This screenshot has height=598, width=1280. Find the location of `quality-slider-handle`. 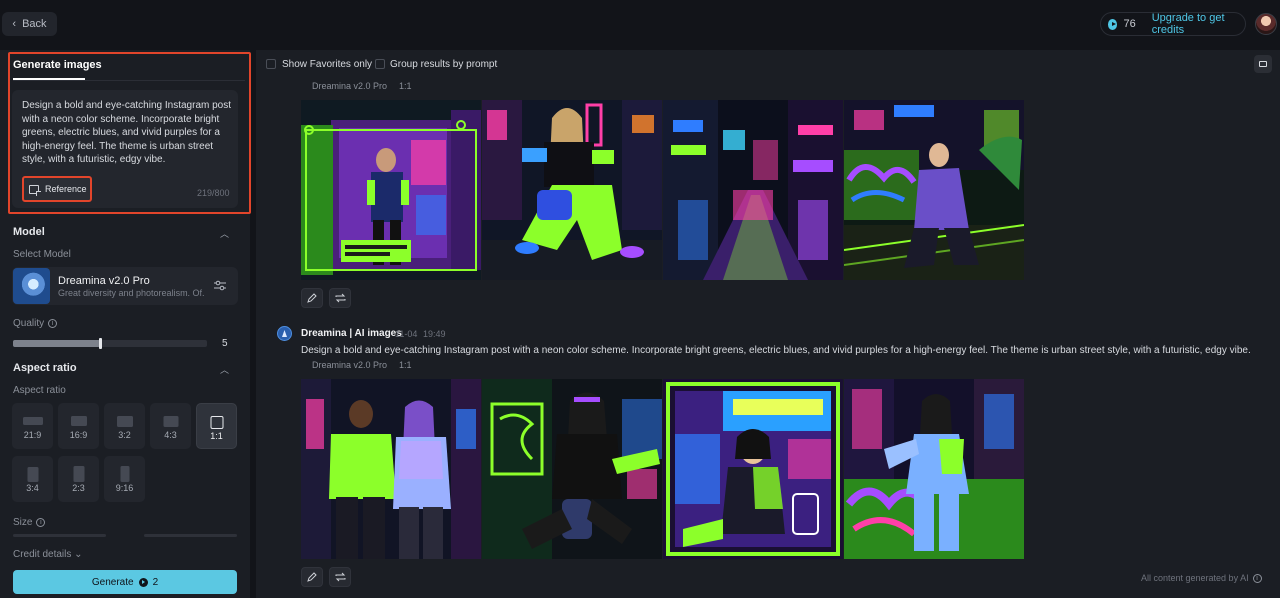

quality-slider-handle is located at coordinates (100, 343).